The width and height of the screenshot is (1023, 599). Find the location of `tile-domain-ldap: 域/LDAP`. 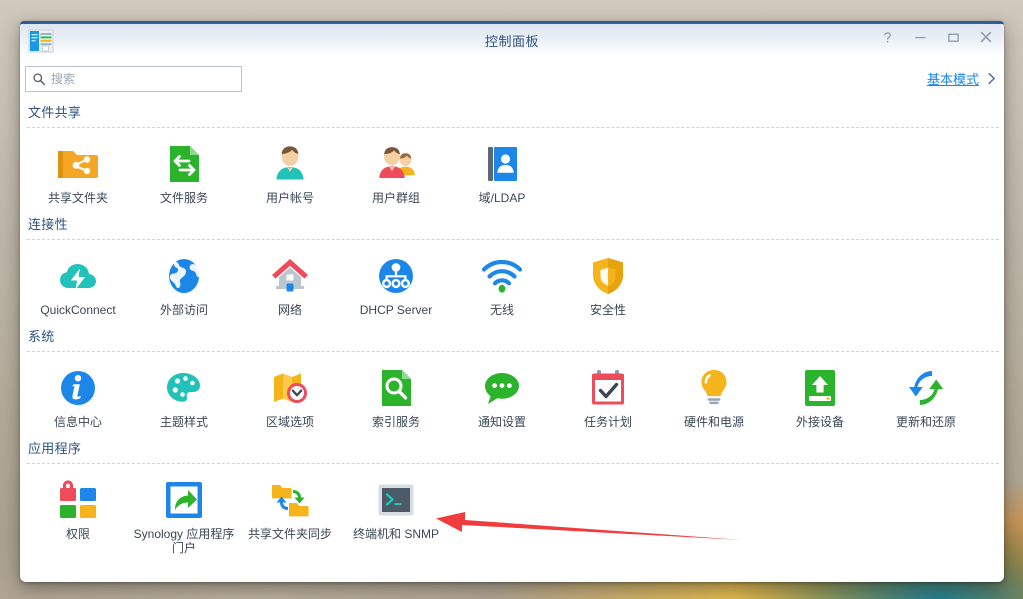

tile-domain-ldap: 域/LDAP is located at coordinates (502, 173).